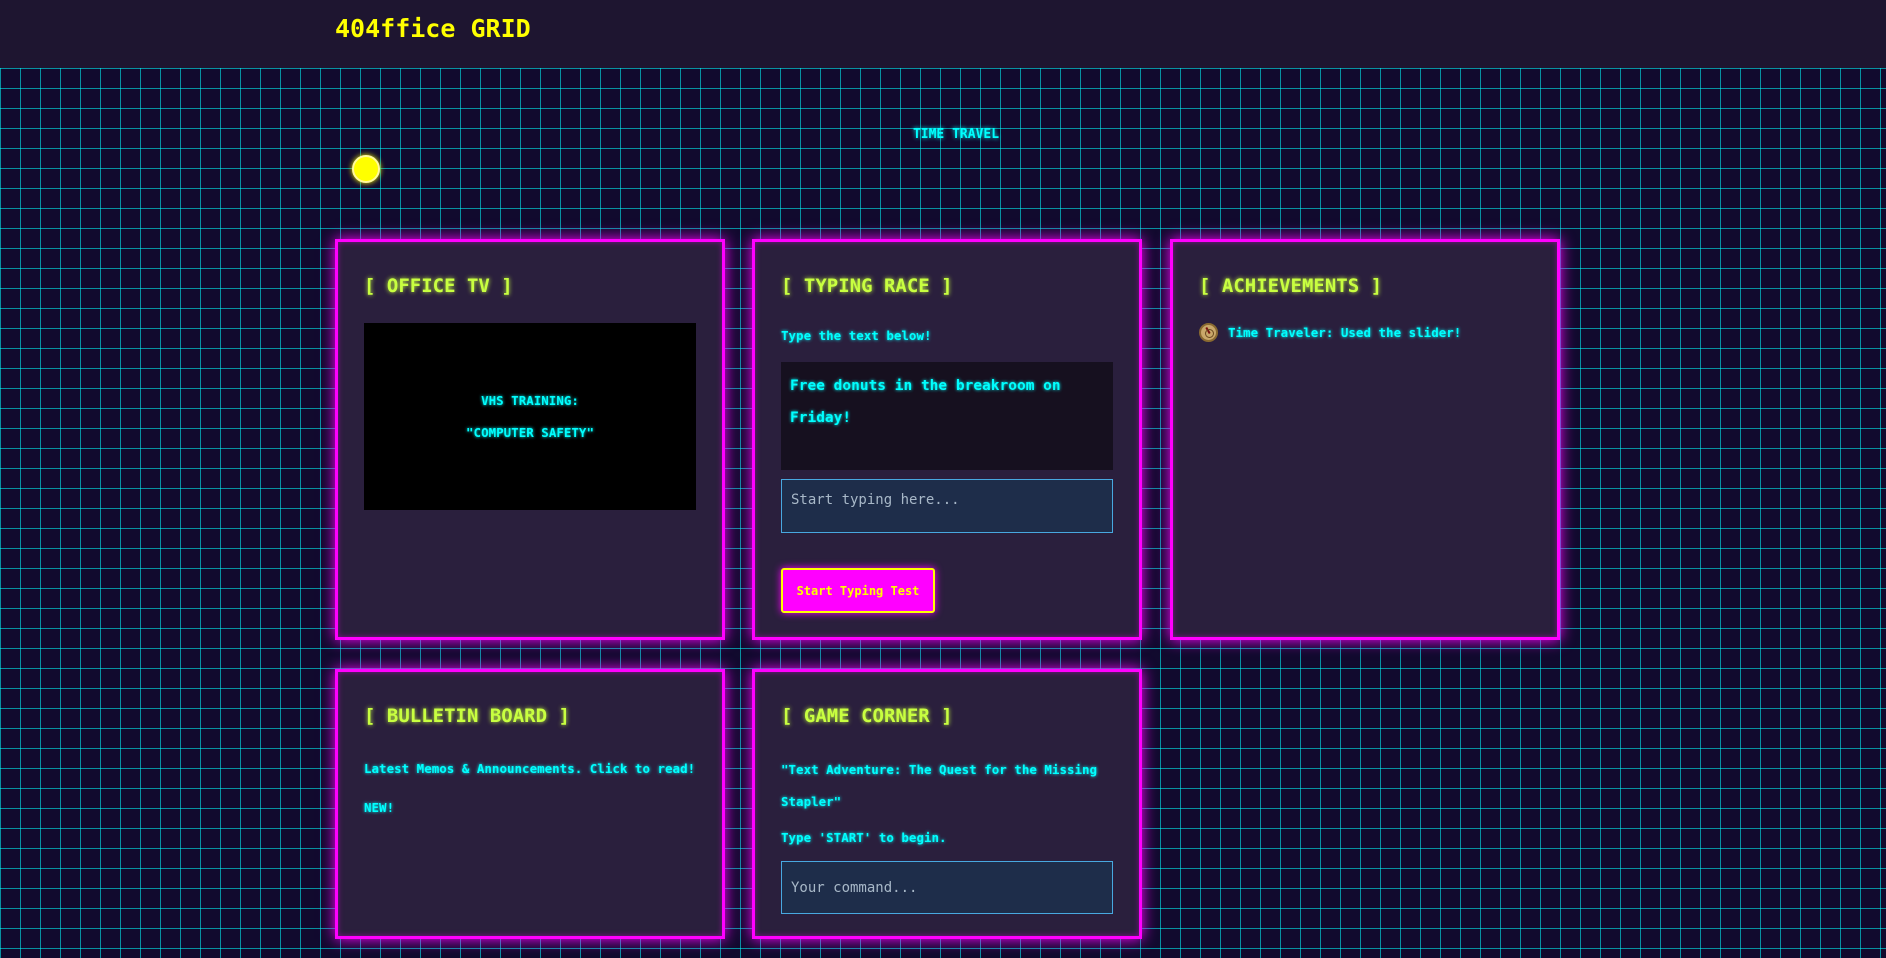  I want to click on tv-screen: VHS TRAINING: "COMPUTER SAFETY", so click(530, 416).